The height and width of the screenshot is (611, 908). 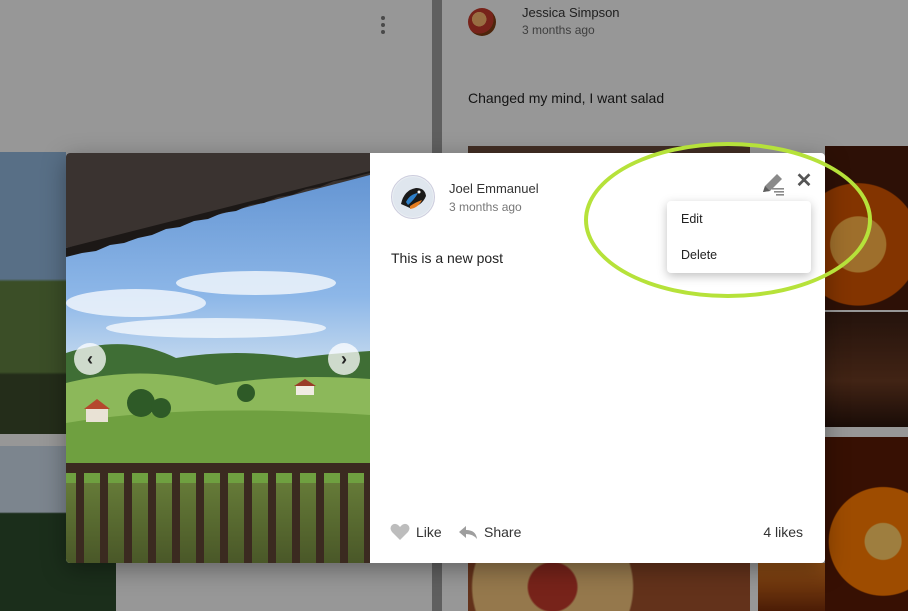 I want to click on share-arrow-icon, so click(x=468, y=532).